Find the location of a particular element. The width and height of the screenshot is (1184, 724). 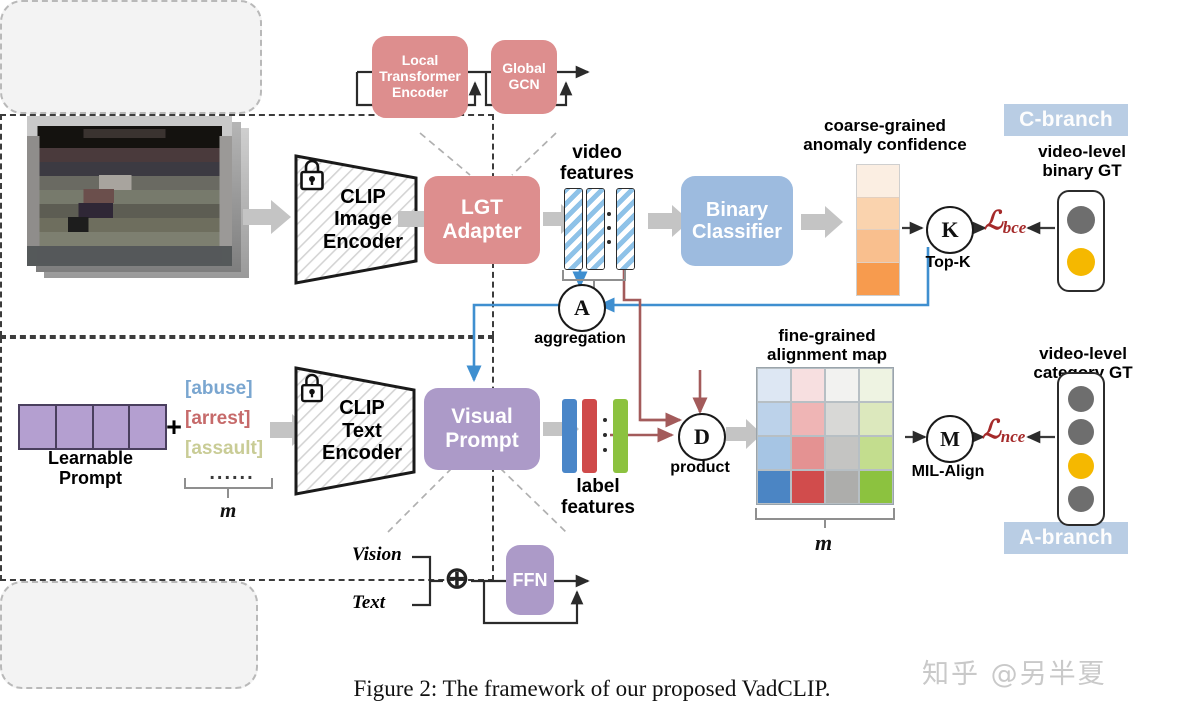

global-gcn-line2: GCN is located at coordinates (524, 84).